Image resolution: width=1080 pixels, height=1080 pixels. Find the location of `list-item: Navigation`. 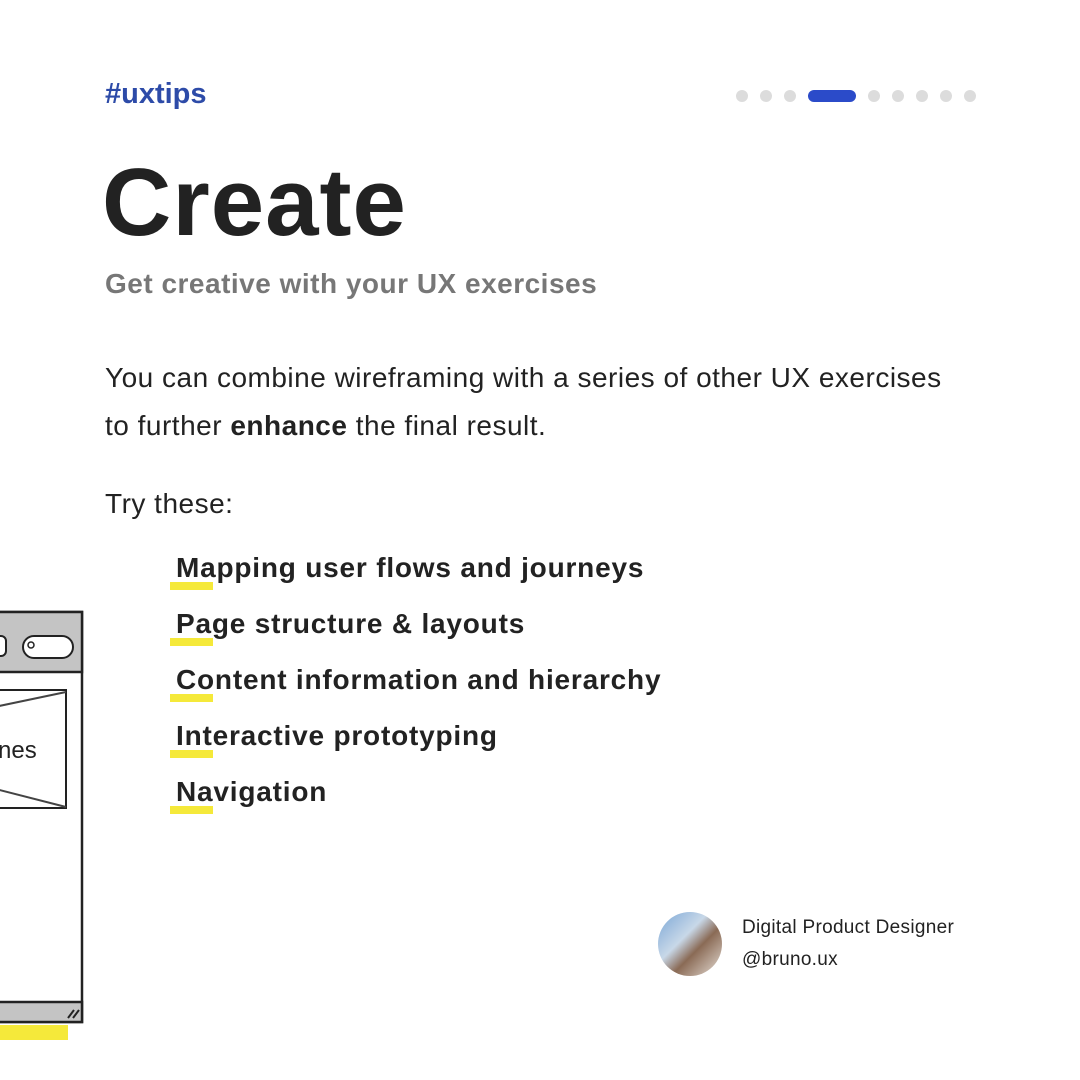

list-item: Navigation is located at coordinates (415, 804).